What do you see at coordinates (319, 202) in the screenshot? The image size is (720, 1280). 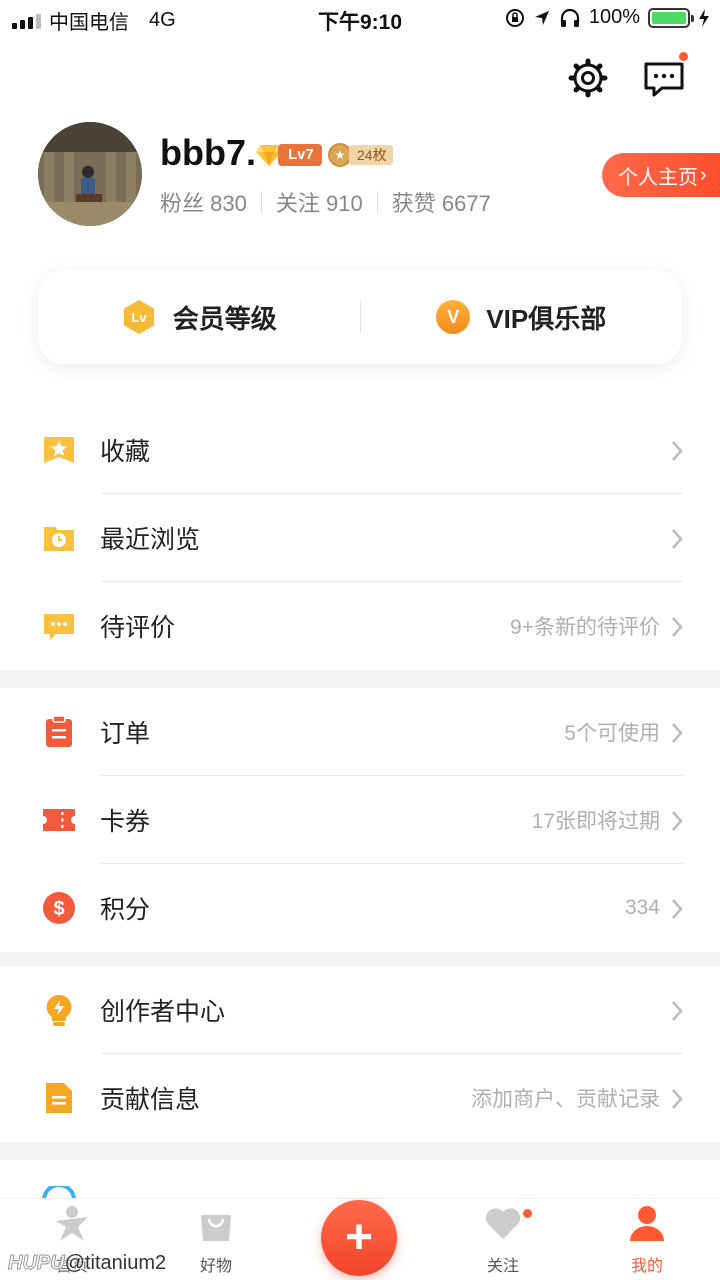 I see `stat-following: 关注 910` at bounding box center [319, 202].